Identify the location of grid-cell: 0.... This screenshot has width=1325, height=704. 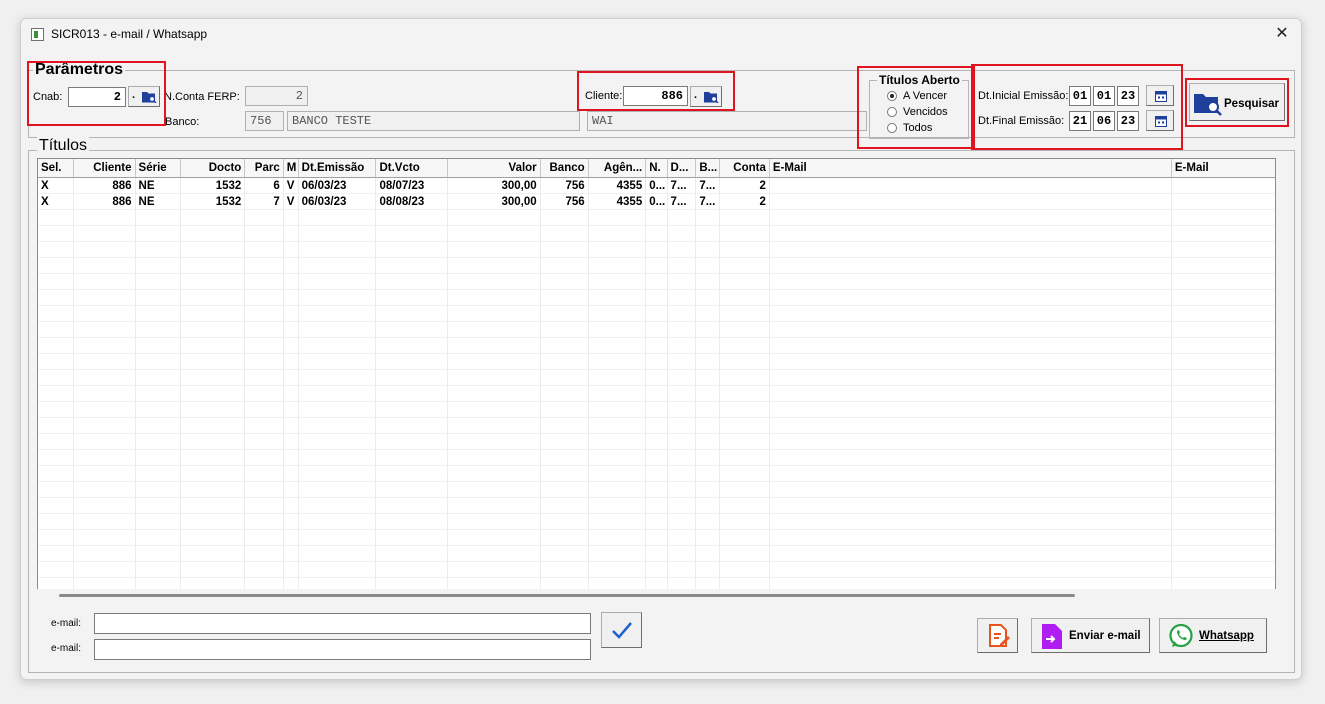
(656, 185).